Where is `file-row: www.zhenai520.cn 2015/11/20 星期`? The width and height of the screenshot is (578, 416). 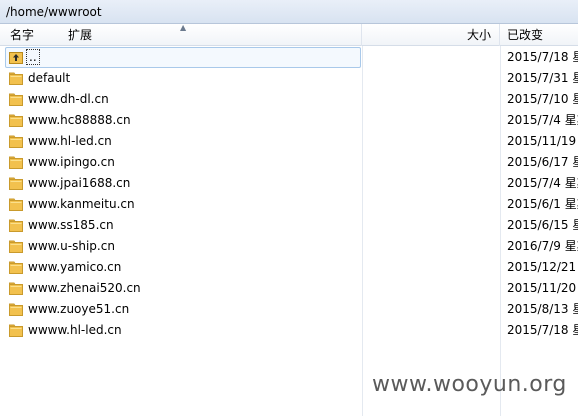 file-row: www.zhenai520.cn 2015/11/20 星期 is located at coordinates (289, 288).